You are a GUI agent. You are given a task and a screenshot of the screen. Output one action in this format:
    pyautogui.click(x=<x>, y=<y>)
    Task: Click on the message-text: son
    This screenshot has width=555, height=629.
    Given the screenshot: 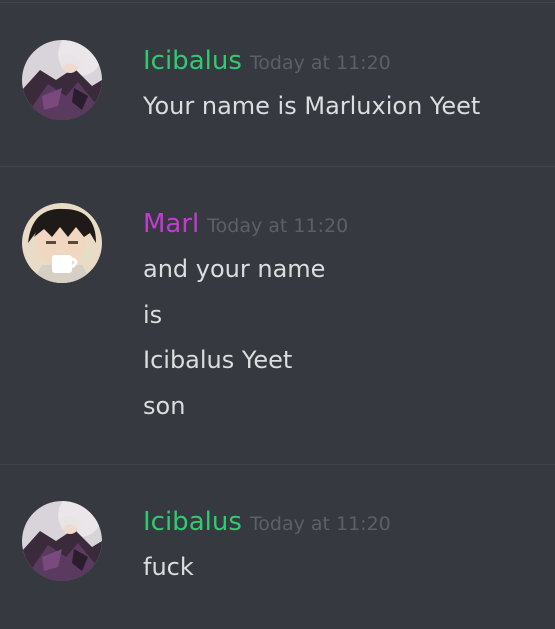 What is the action you would take?
    pyautogui.click(x=164, y=406)
    